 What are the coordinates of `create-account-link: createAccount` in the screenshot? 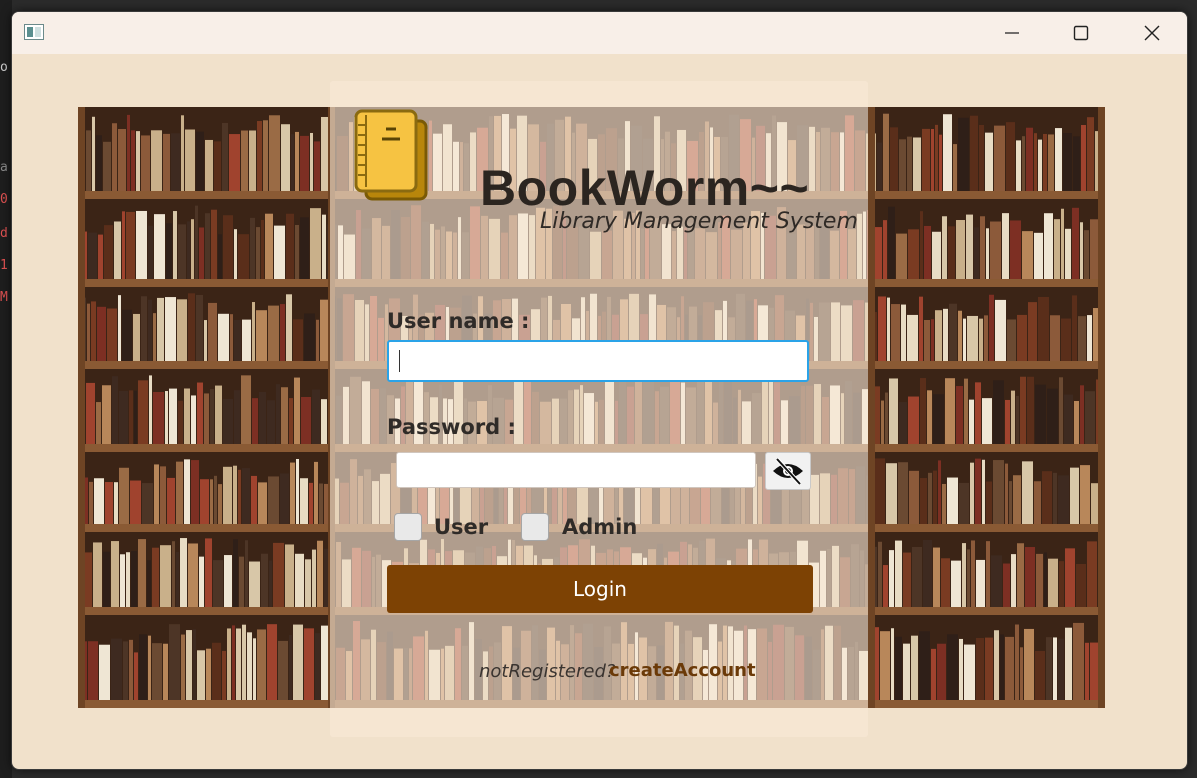 It's located at (682, 670).